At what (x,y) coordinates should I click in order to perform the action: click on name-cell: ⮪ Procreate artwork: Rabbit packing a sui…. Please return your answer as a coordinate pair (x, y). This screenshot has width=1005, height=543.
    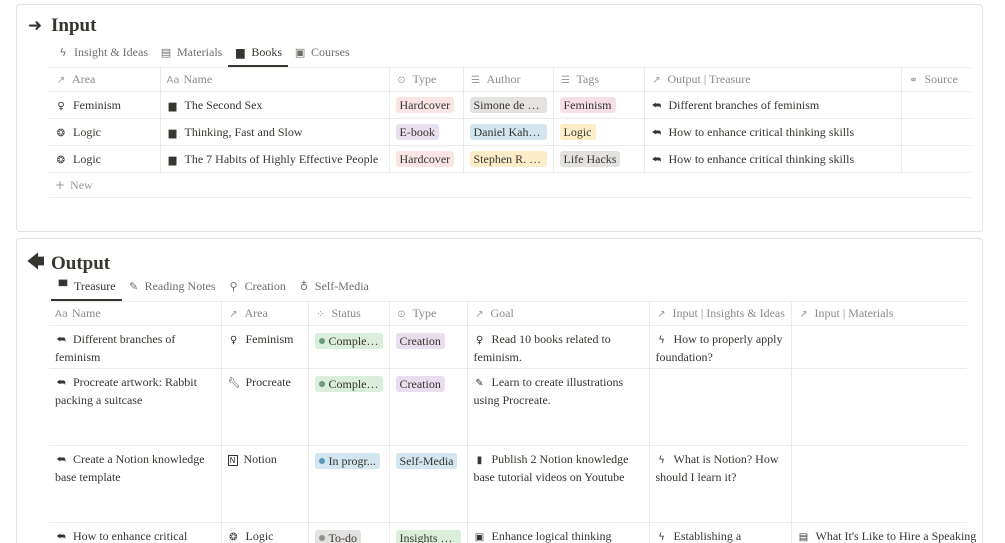
    Looking at the image, I should click on (135, 407).